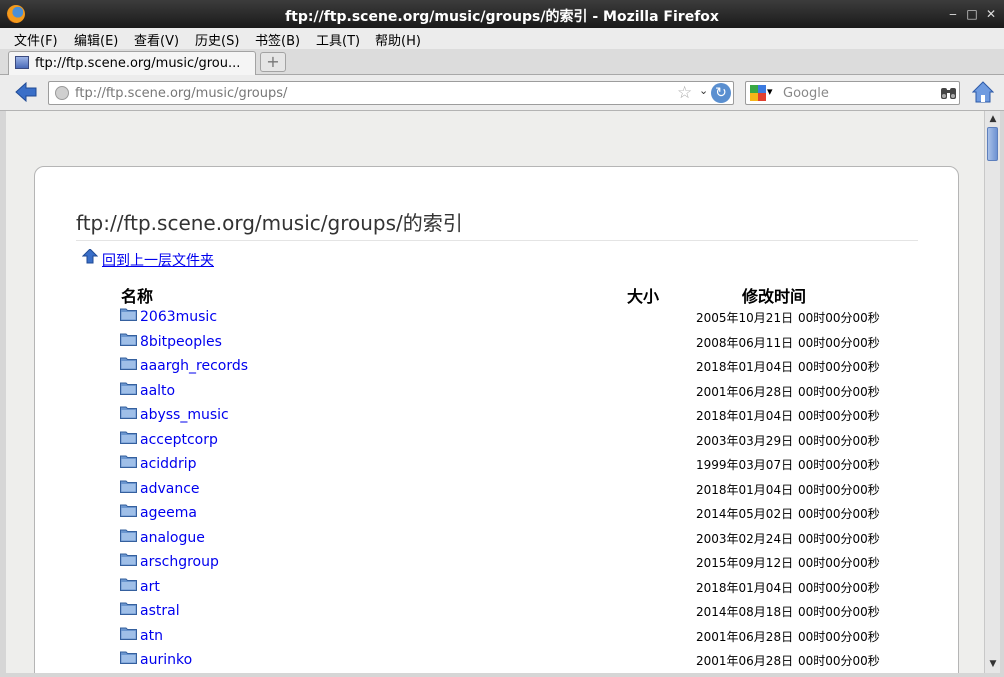  Describe the element at coordinates (22, 62) in the screenshot. I see `monitor-icon` at that location.